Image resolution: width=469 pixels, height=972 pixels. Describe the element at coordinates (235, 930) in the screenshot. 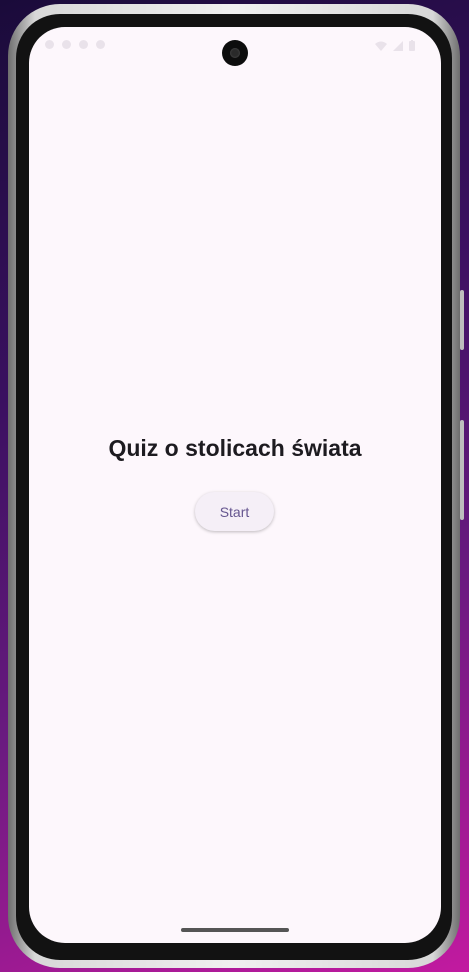

I see `home-indicator` at that location.